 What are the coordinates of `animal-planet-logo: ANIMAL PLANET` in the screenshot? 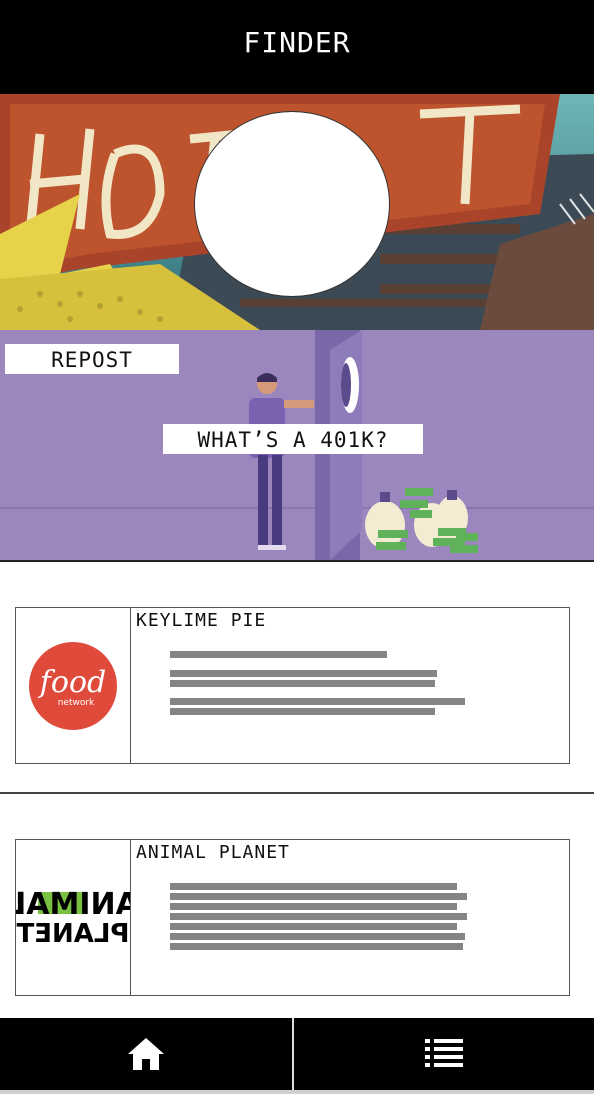 It's located at (73, 917).